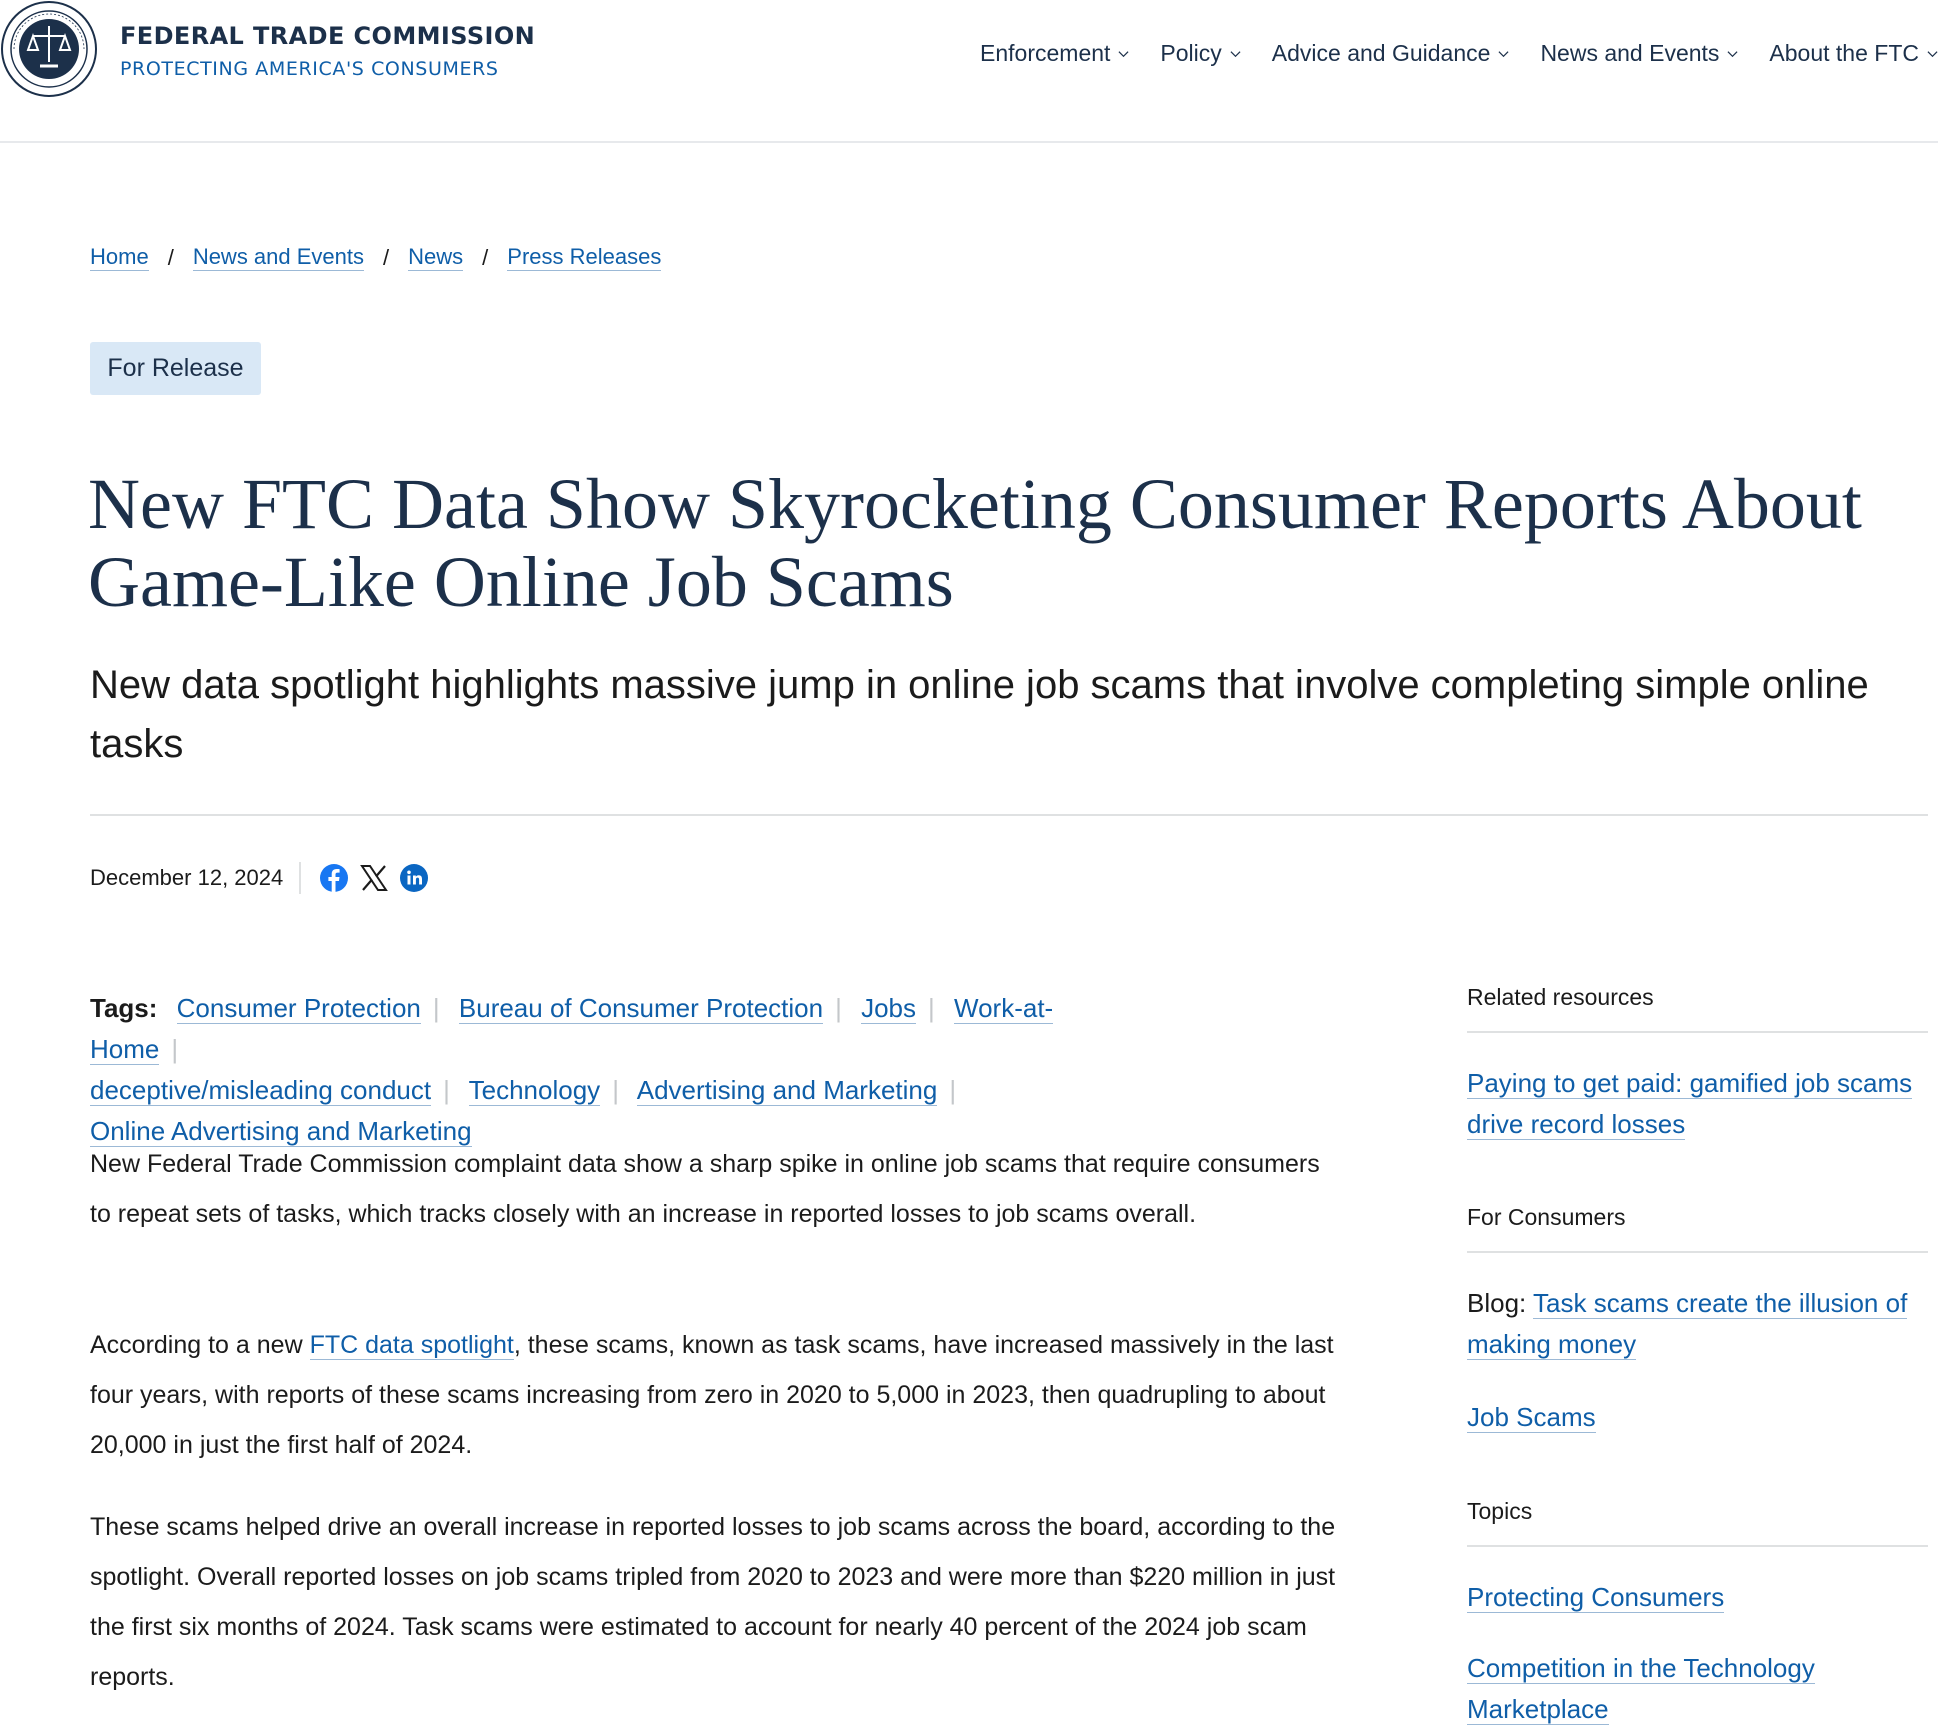 The height and width of the screenshot is (1728, 1938). Describe the element at coordinates (889, 1008) in the screenshot. I see `tag-link: Jobs` at that location.